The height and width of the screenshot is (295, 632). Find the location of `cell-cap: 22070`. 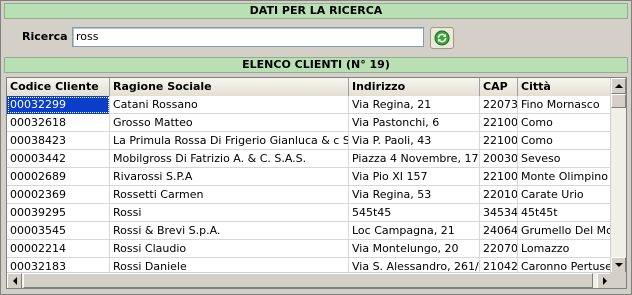

cell-cap: 22070 is located at coordinates (499, 249).